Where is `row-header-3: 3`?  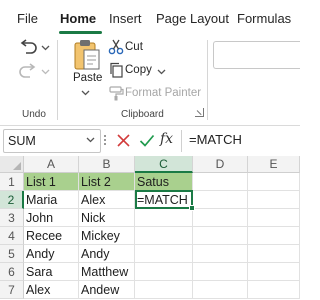 row-header-3: 3 is located at coordinates (12, 218).